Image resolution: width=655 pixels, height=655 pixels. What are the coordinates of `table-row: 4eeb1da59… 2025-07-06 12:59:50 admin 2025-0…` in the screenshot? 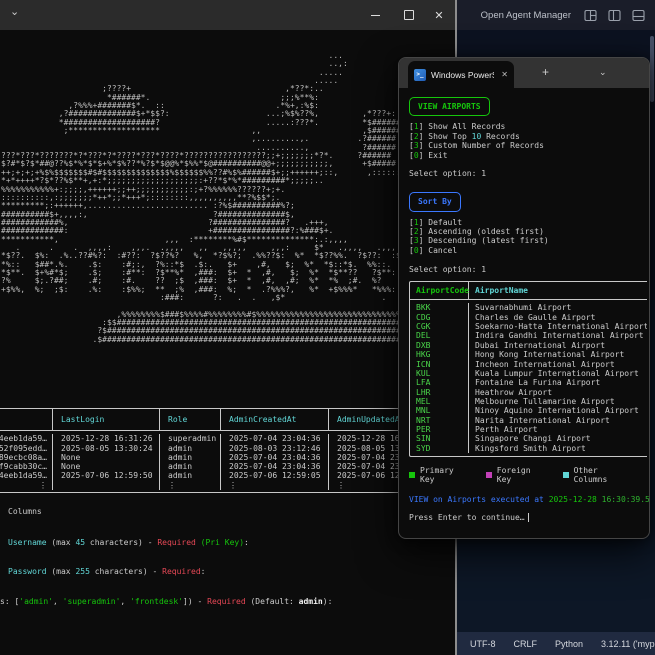 It's located at (227, 476).